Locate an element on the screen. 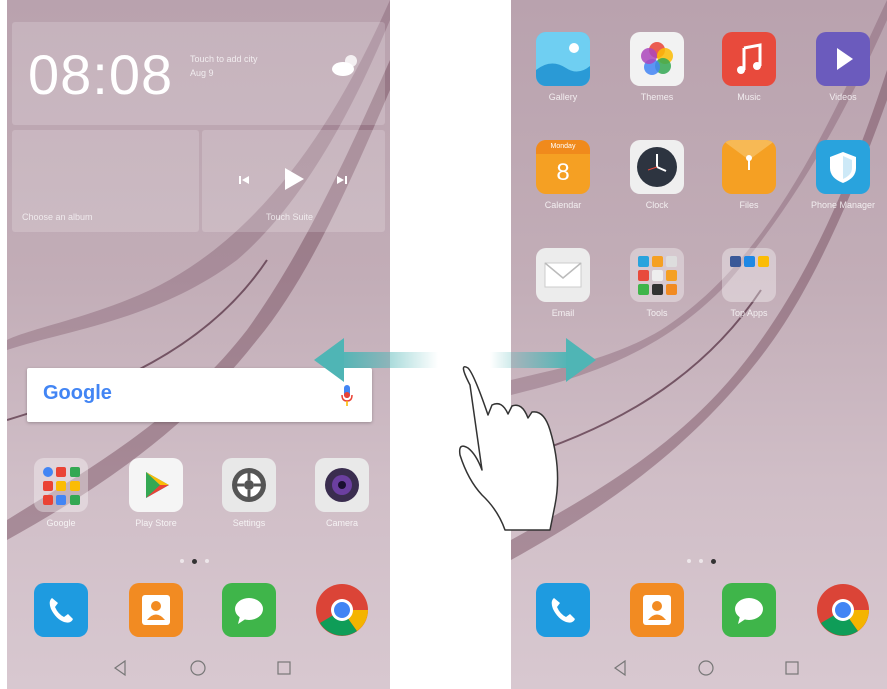  themes-icon is located at coordinates (657, 59).